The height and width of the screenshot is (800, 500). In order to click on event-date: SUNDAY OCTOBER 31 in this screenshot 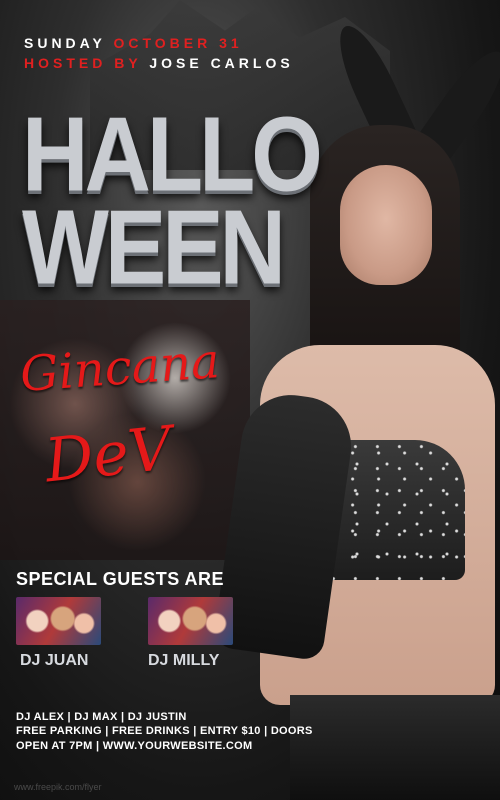, I will do `click(133, 43)`.